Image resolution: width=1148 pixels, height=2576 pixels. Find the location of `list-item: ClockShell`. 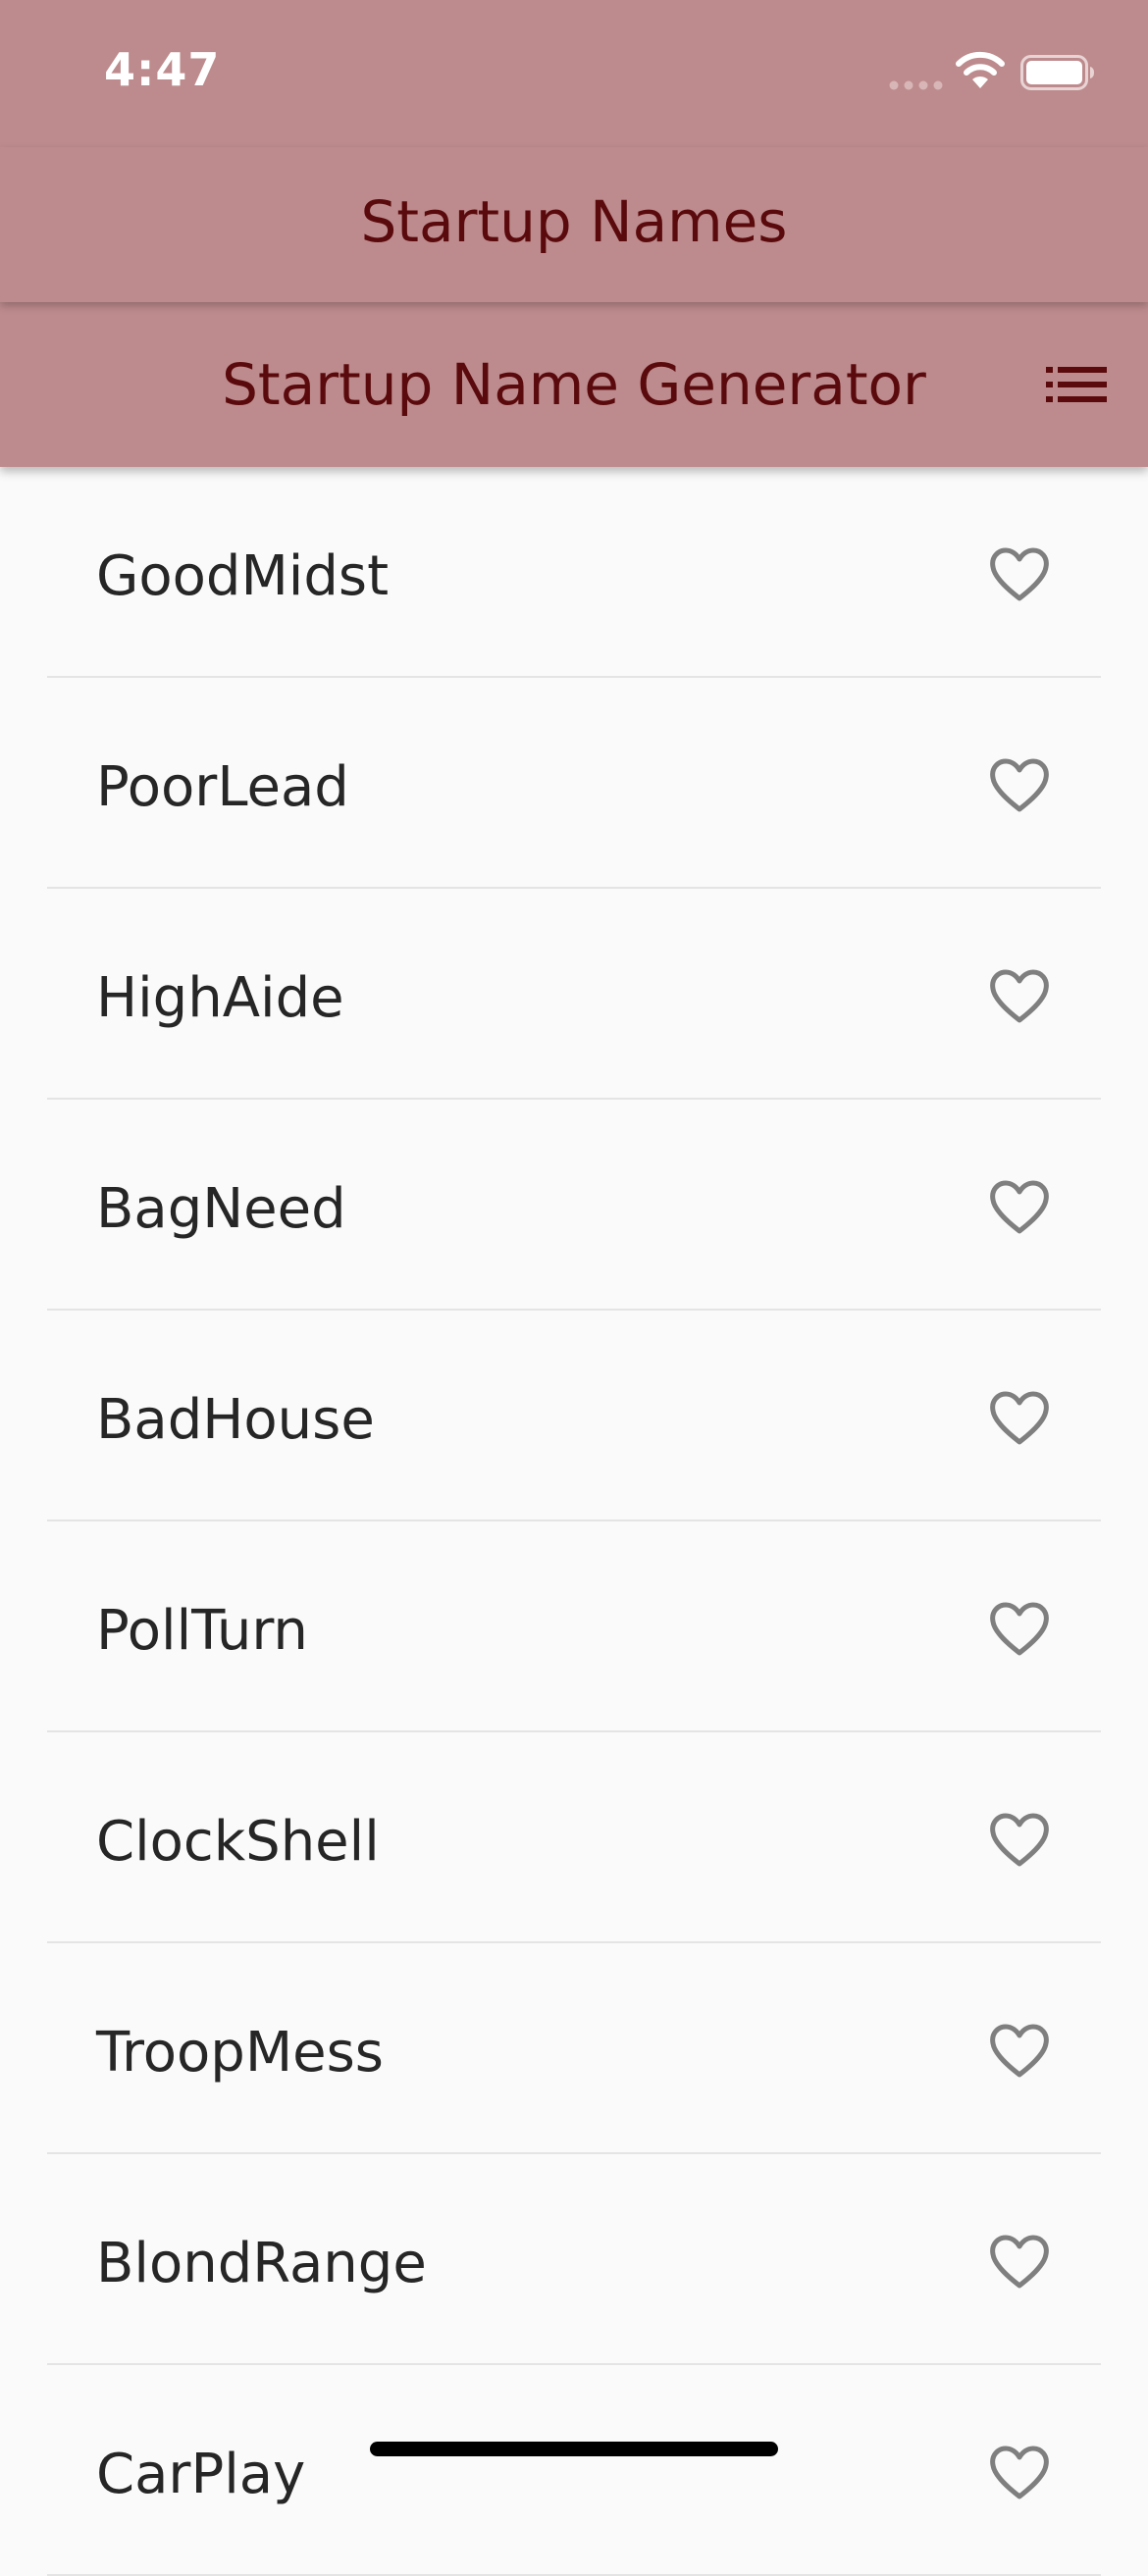

list-item: ClockShell is located at coordinates (574, 1837).